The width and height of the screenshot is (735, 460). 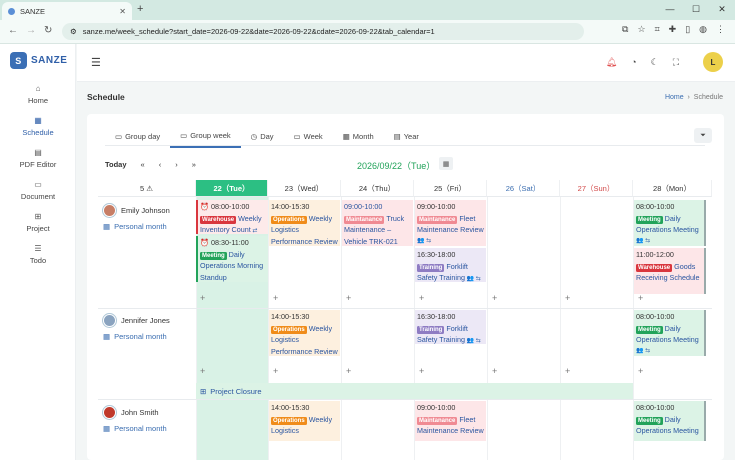 What do you see at coordinates (145, 210) in the screenshot?
I see `person-name: Emily Johnson` at bounding box center [145, 210].